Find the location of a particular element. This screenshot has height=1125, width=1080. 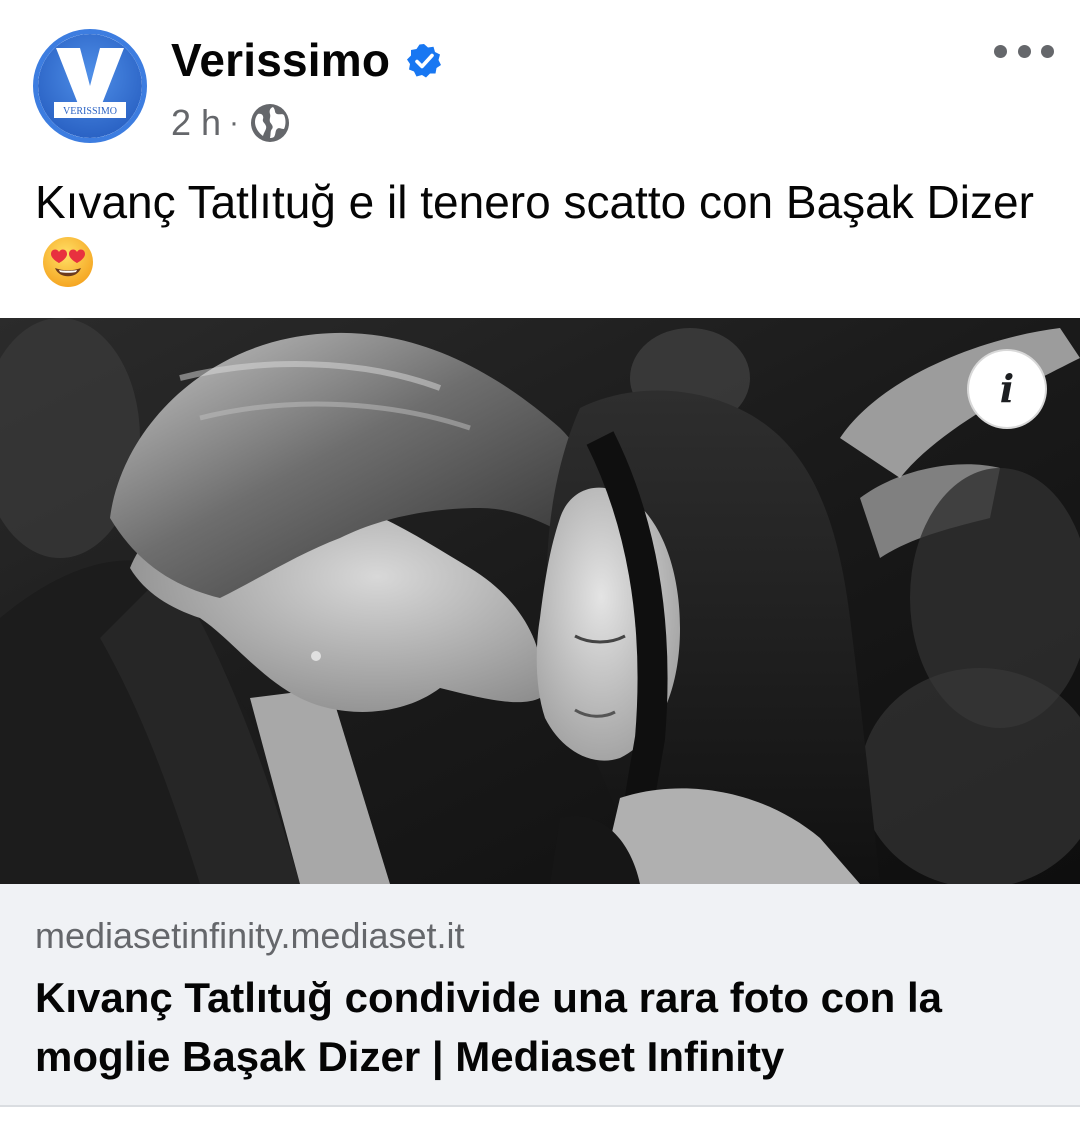

globe-icon is located at coordinates (270, 123).